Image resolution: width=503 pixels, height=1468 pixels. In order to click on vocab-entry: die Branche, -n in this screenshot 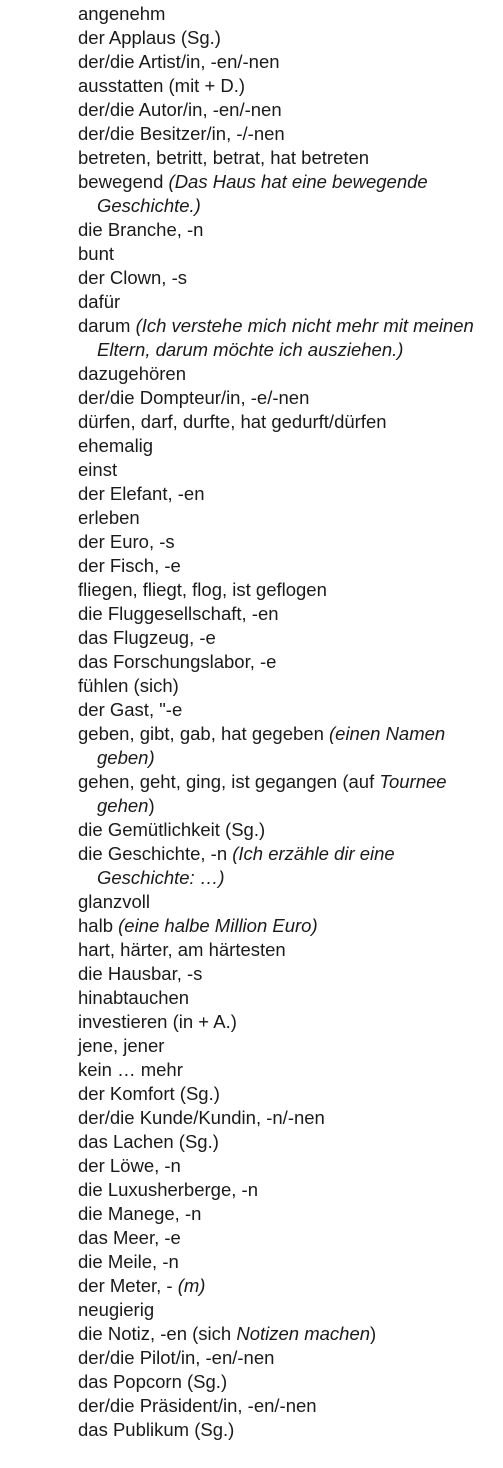, I will do `click(285, 230)`.